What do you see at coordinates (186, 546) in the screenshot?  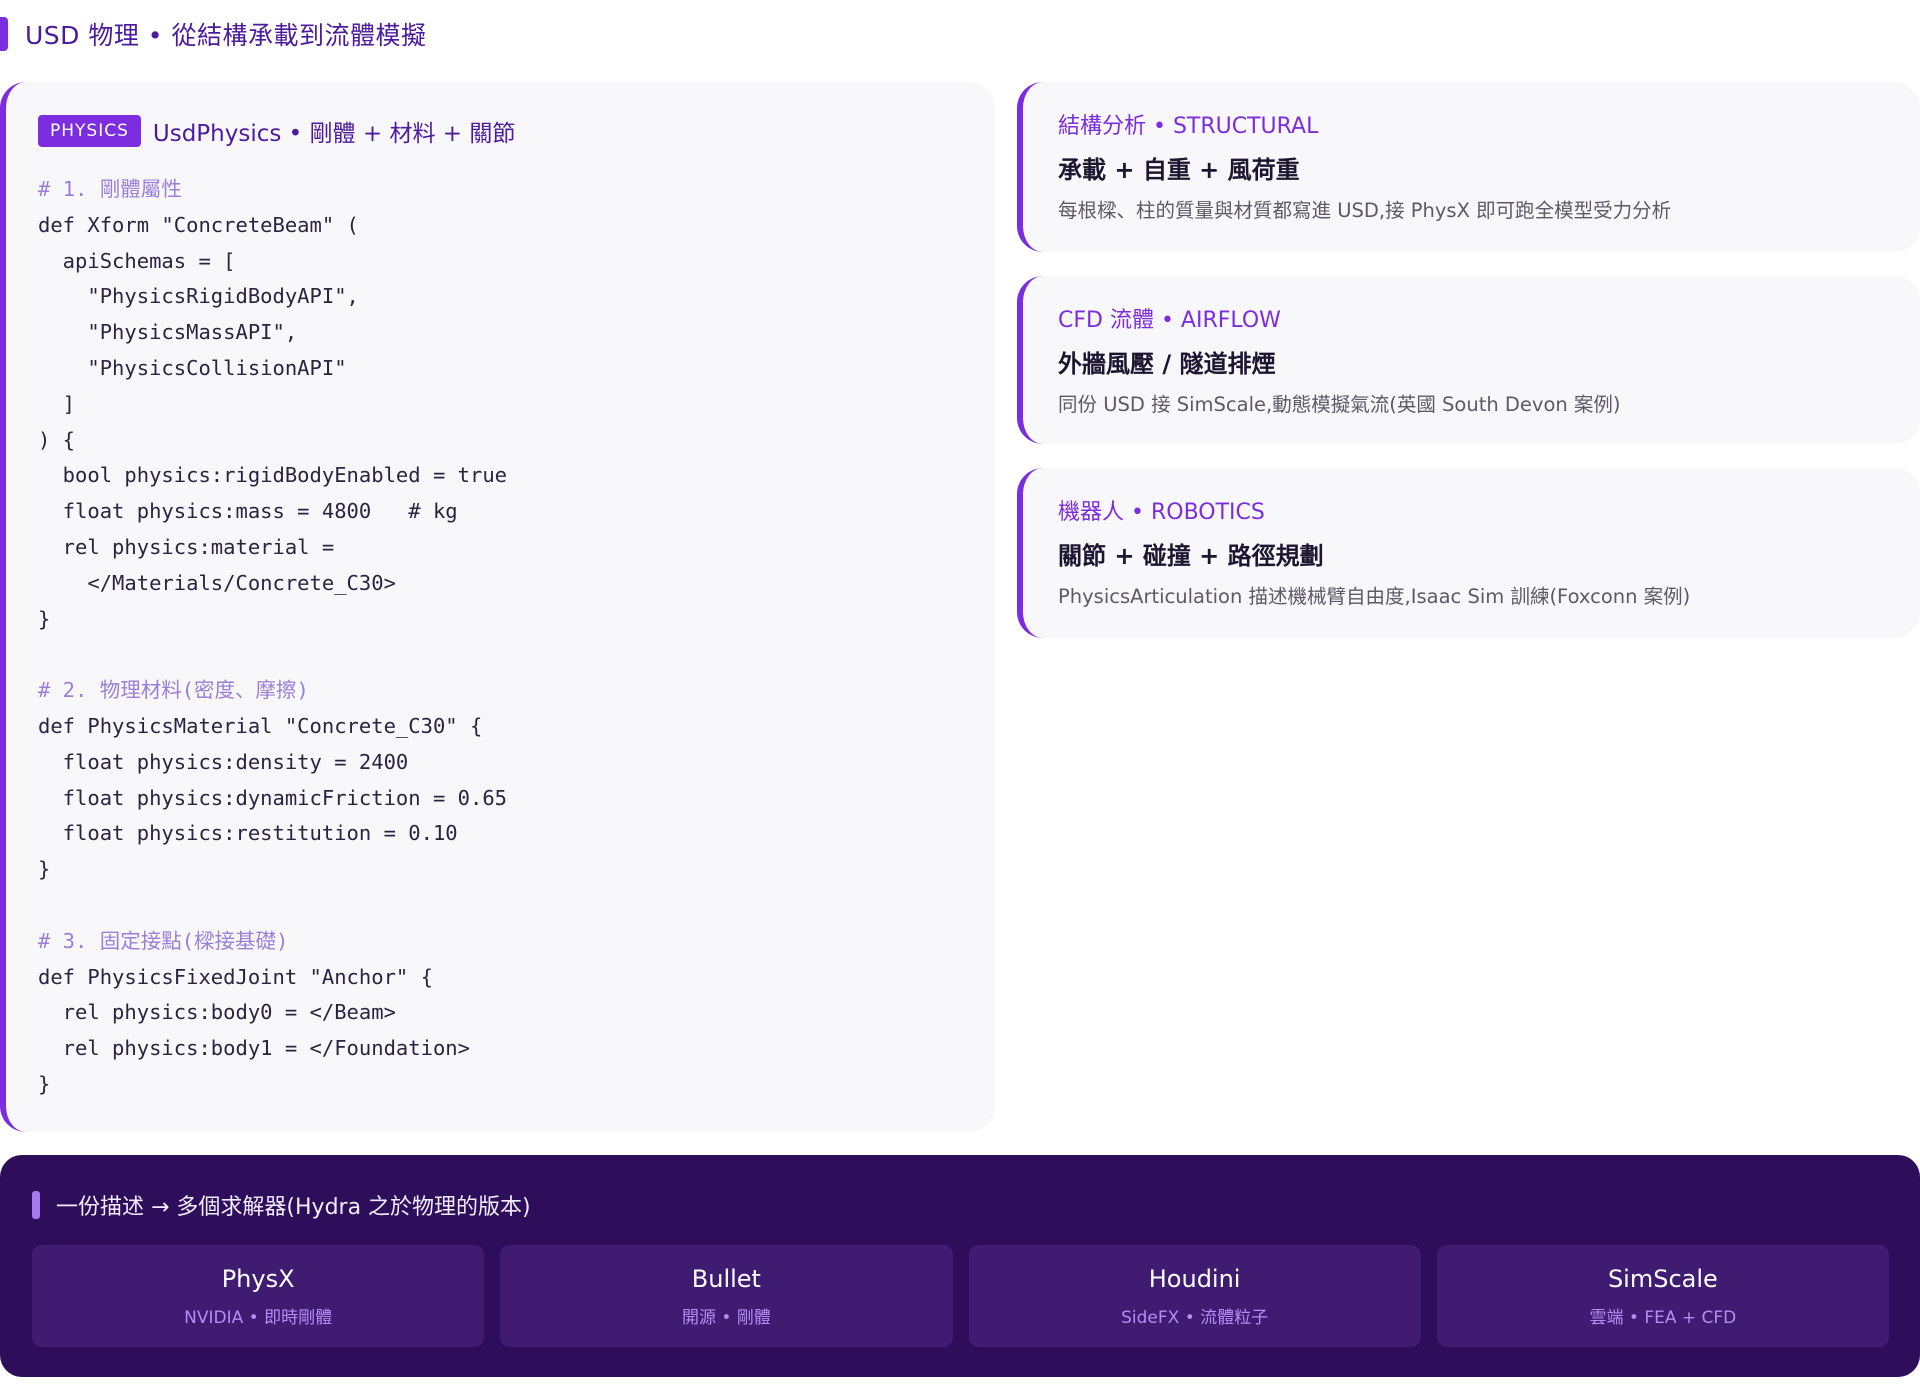 I see `code-line: rel physics:material =` at bounding box center [186, 546].